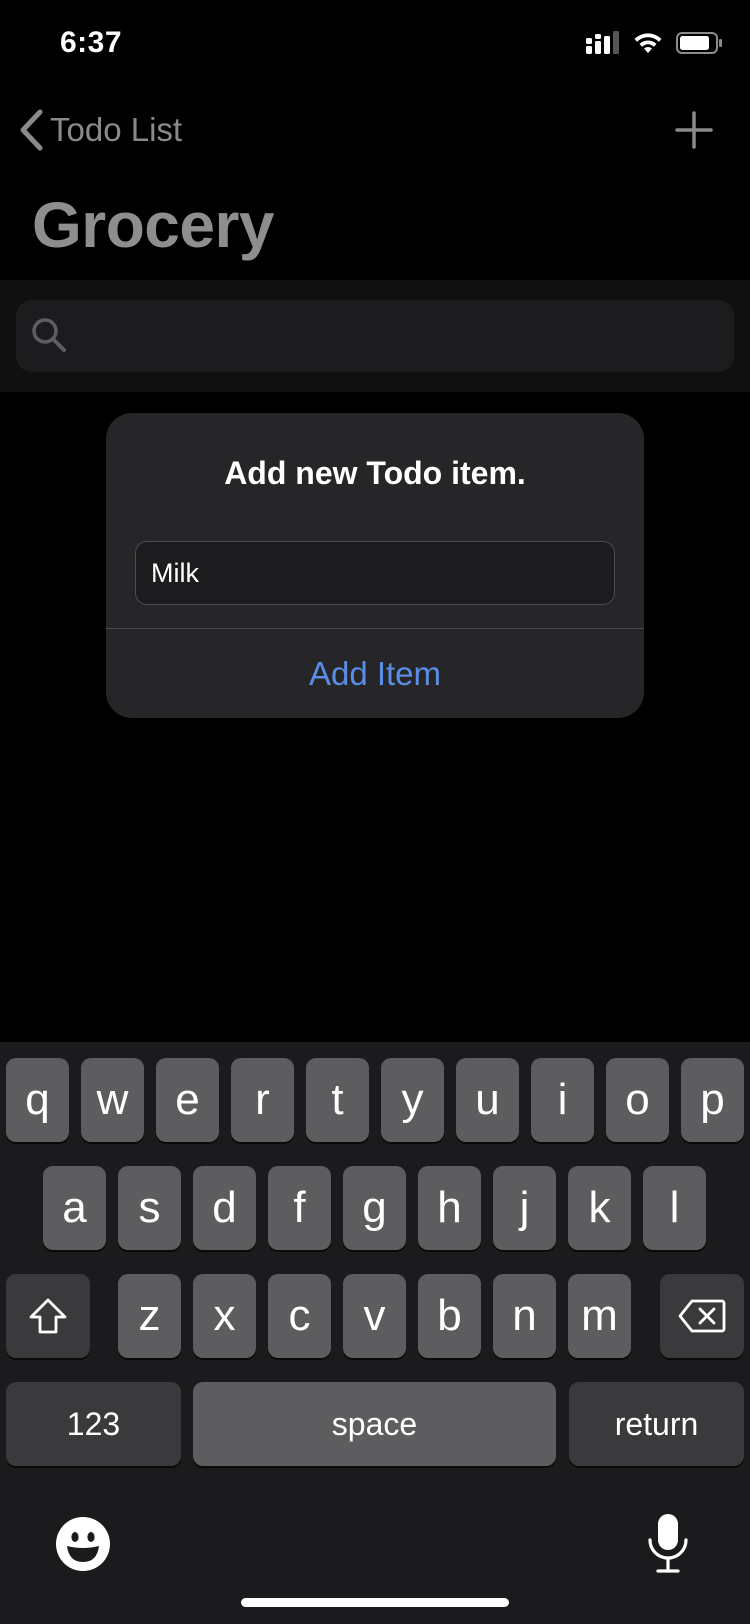 The width and height of the screenshot is (750, 1624). I want to click on key-l: l, so click(674, 1208).